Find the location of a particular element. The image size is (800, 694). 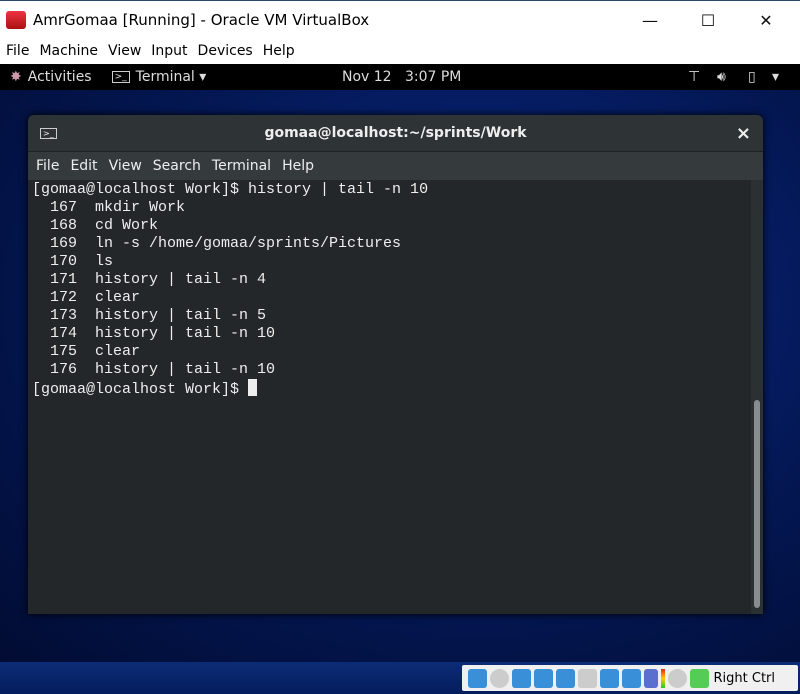

video-capture-icon is located at coordinates (631, 678).